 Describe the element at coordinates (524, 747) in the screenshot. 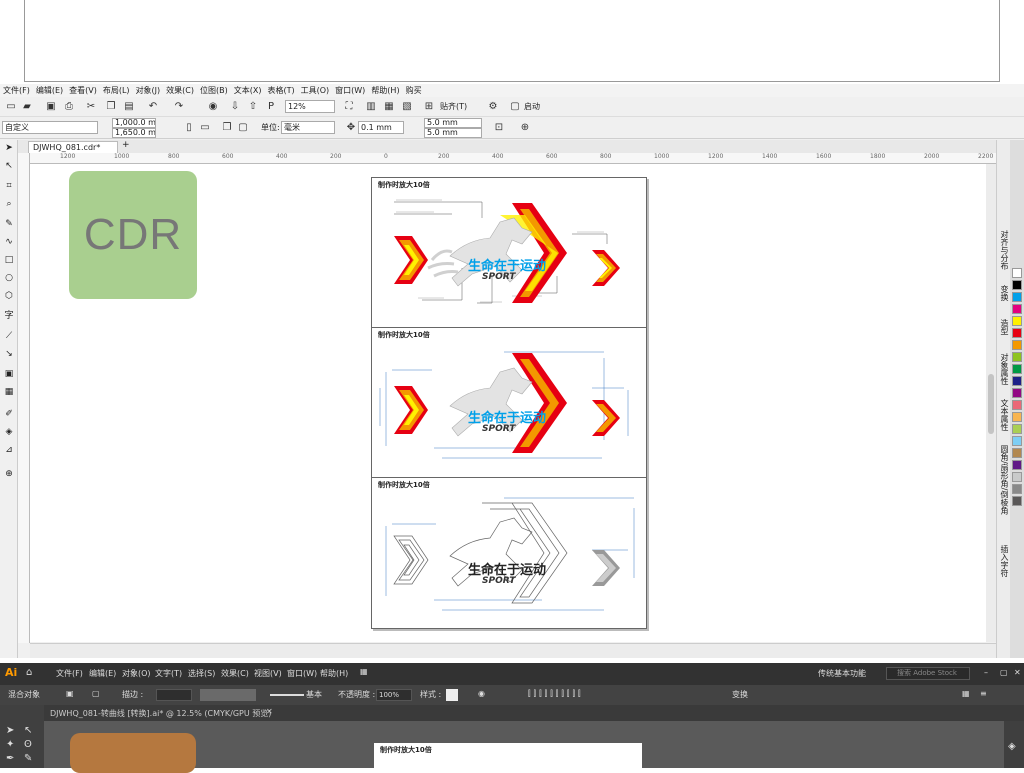

I see `ai-artboard-area: 制作时放大10倍` at that location.